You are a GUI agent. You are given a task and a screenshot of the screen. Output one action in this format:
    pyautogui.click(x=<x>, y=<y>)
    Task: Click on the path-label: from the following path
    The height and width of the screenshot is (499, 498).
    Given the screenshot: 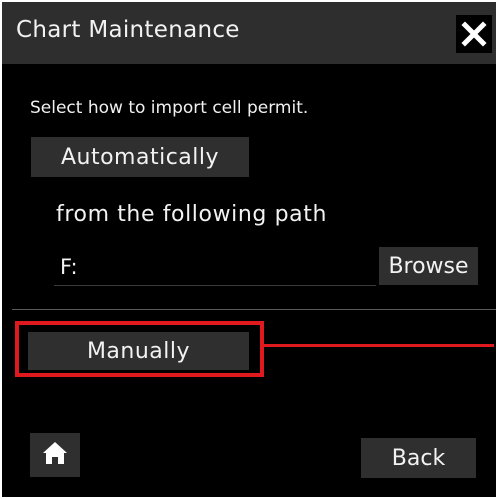 What is the action you would take?
    pyautogui.click(x=191, y=214)
    